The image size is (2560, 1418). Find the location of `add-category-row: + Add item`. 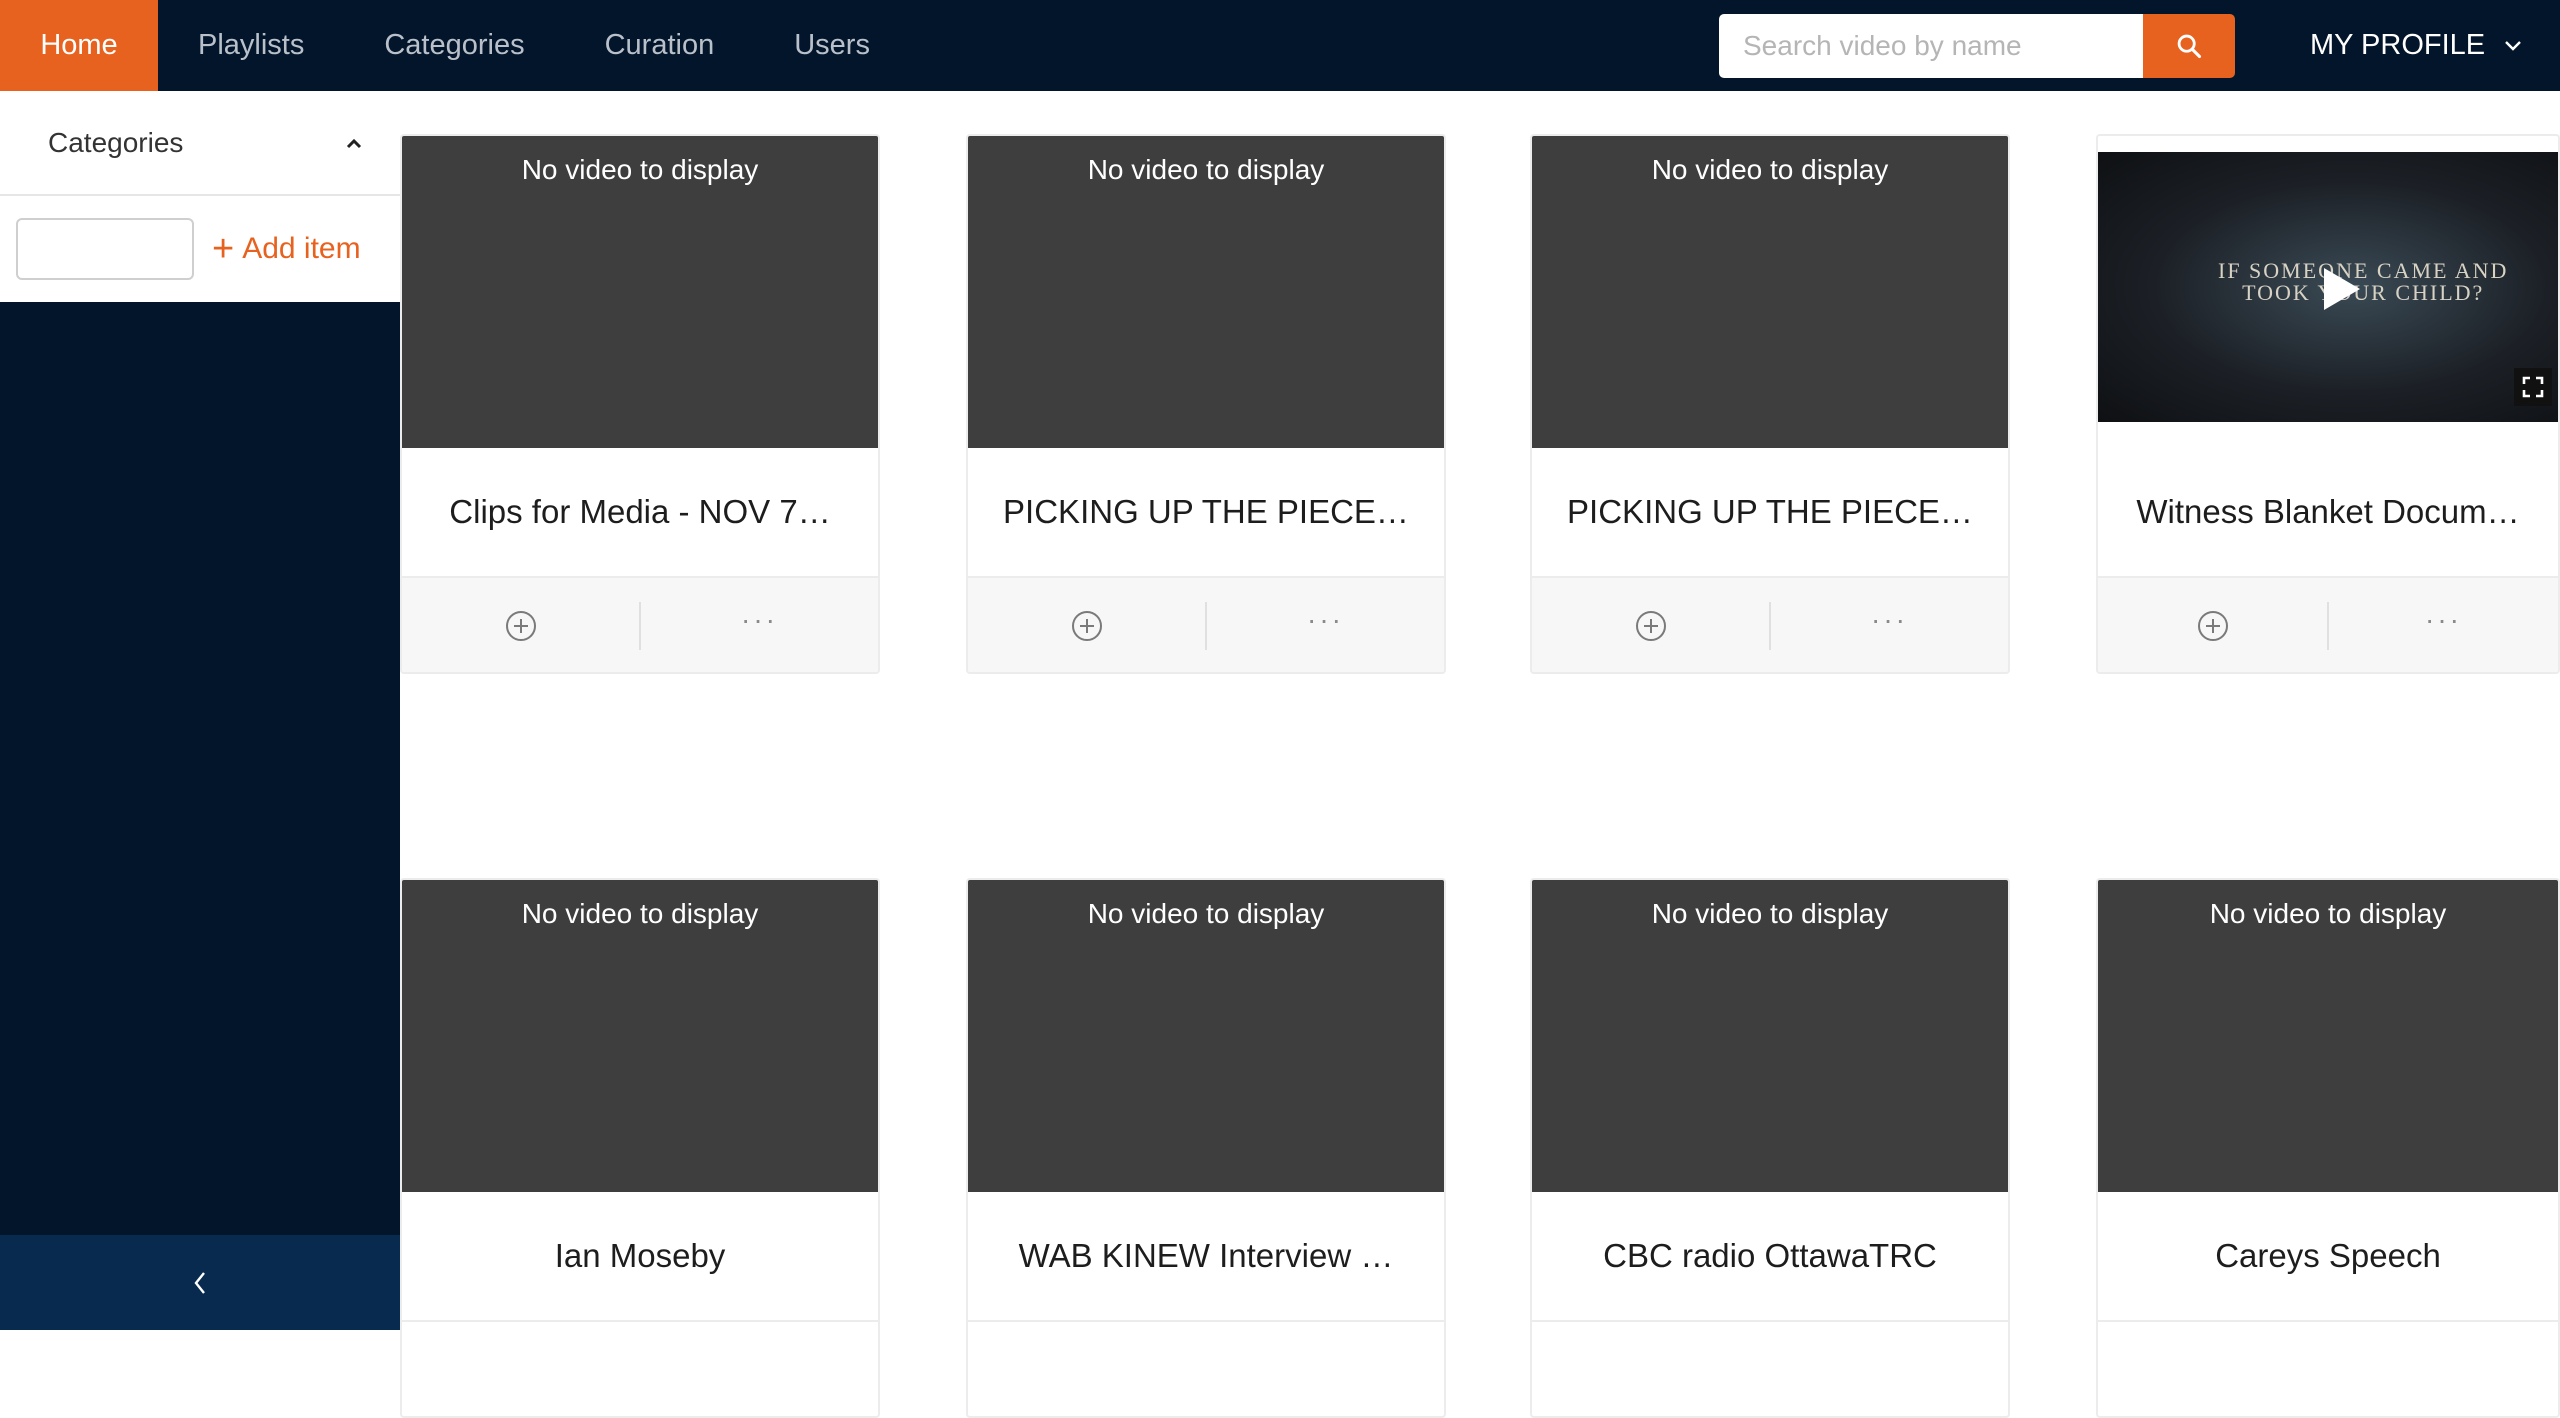

add-category-row: + Add item is located at coordinates (200, 249).